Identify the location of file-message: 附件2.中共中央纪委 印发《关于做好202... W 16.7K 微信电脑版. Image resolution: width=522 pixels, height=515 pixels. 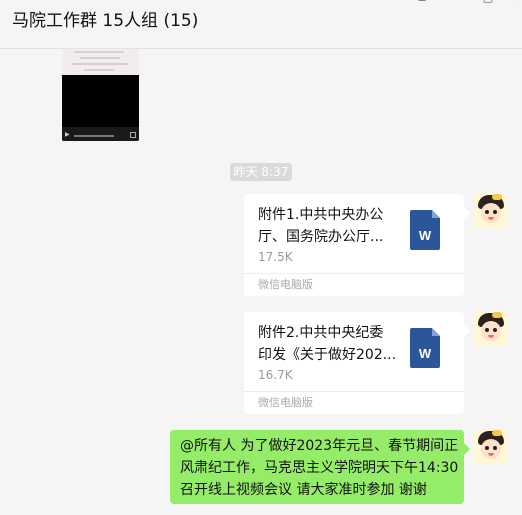
(354, 363).